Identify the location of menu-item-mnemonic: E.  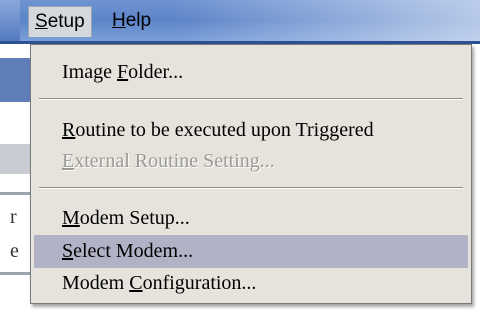
(68, 161).